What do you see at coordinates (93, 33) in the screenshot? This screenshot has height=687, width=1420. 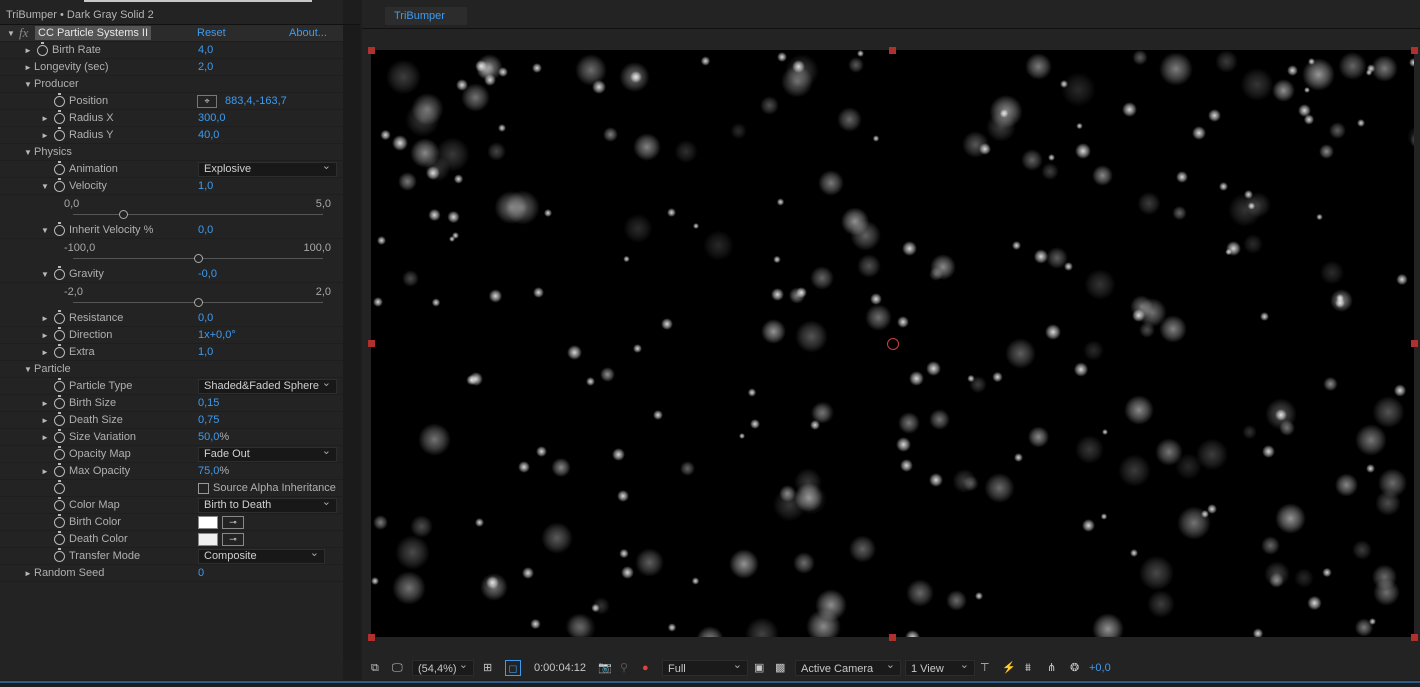 I see `effect-name: CC Particle Systems II` at bounding box center [93, 33].